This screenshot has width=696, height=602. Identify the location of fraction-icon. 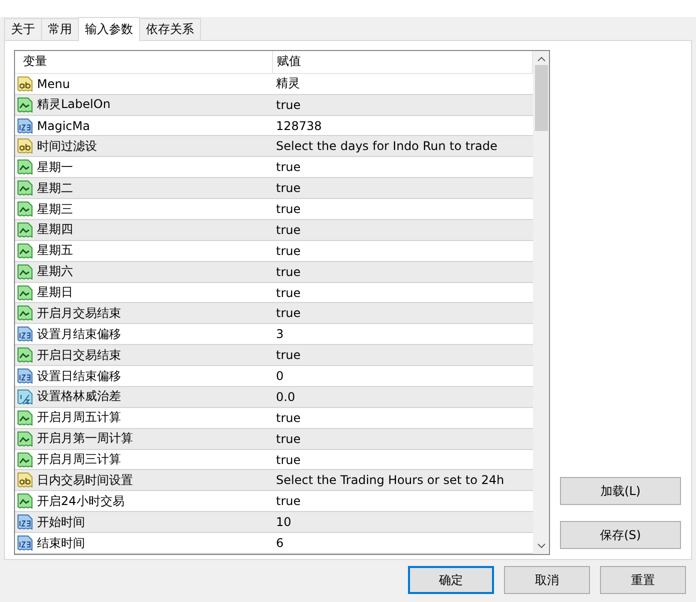
(25, 396).